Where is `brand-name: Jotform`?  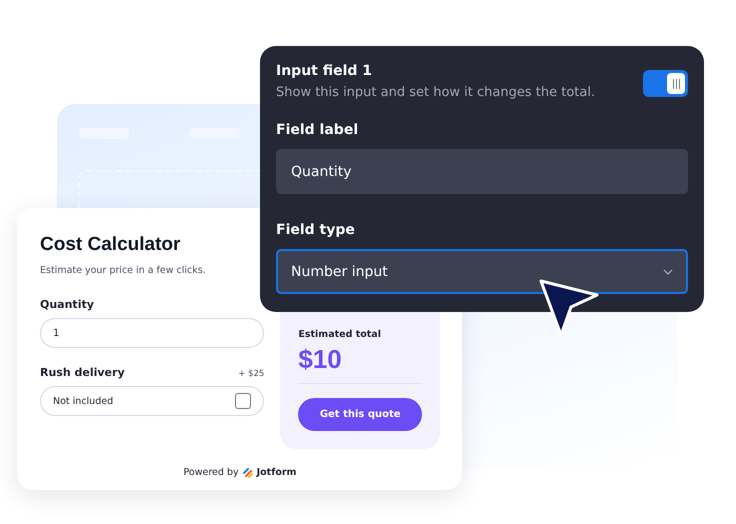
brand-name: Jotform is located at coordinates (276, 472).